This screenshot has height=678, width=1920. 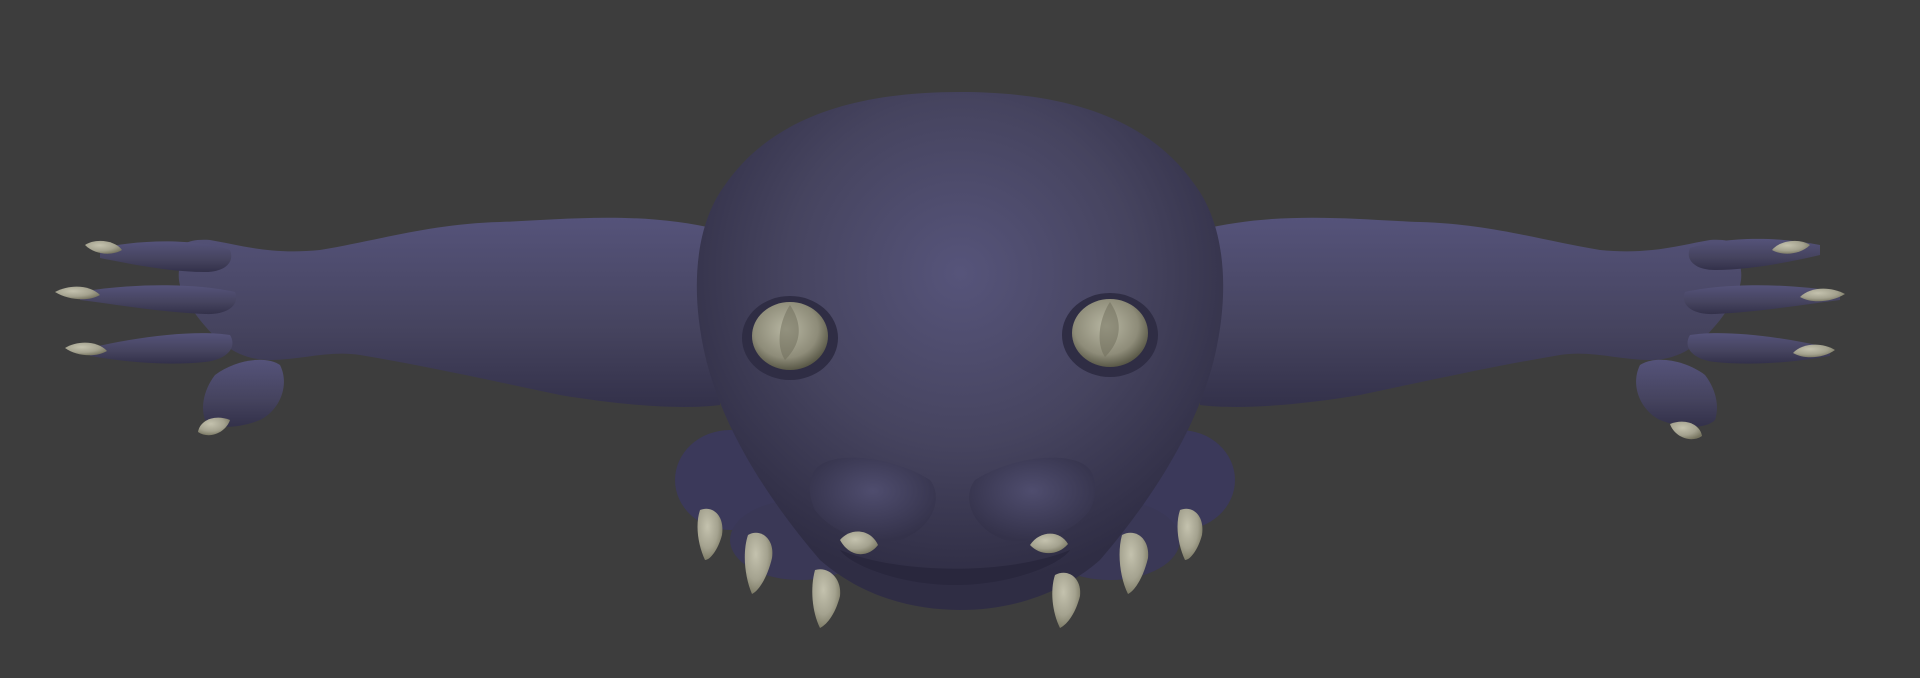 I want to click on right-arm, so click(x=1520, y=322).